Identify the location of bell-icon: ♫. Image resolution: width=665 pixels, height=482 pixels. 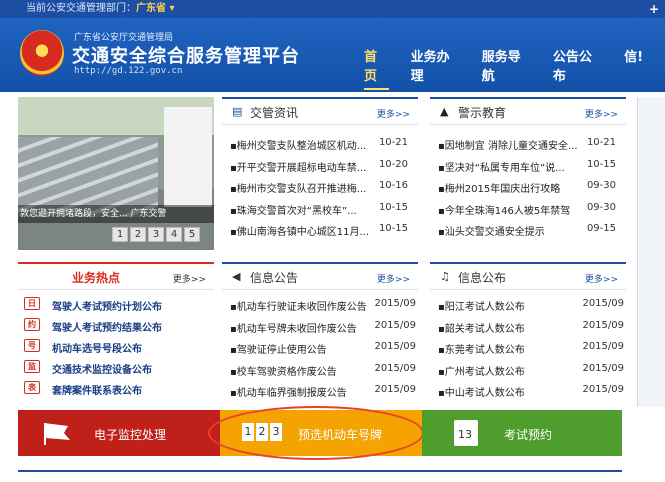
(445, 276).